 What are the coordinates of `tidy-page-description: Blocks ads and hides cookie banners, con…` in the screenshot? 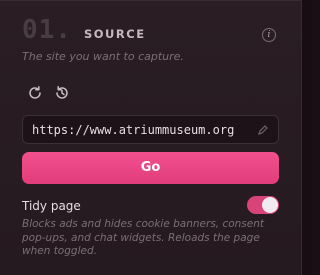 It's located at (143, 237).